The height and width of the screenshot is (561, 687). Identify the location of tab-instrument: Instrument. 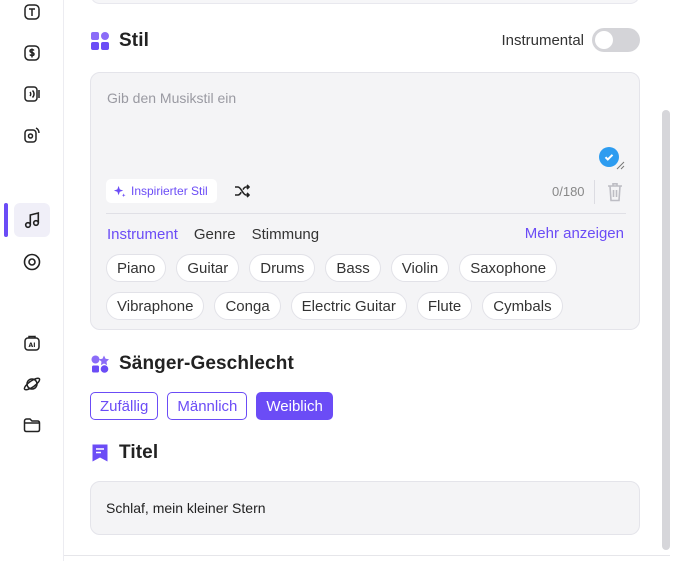
(142, 234).